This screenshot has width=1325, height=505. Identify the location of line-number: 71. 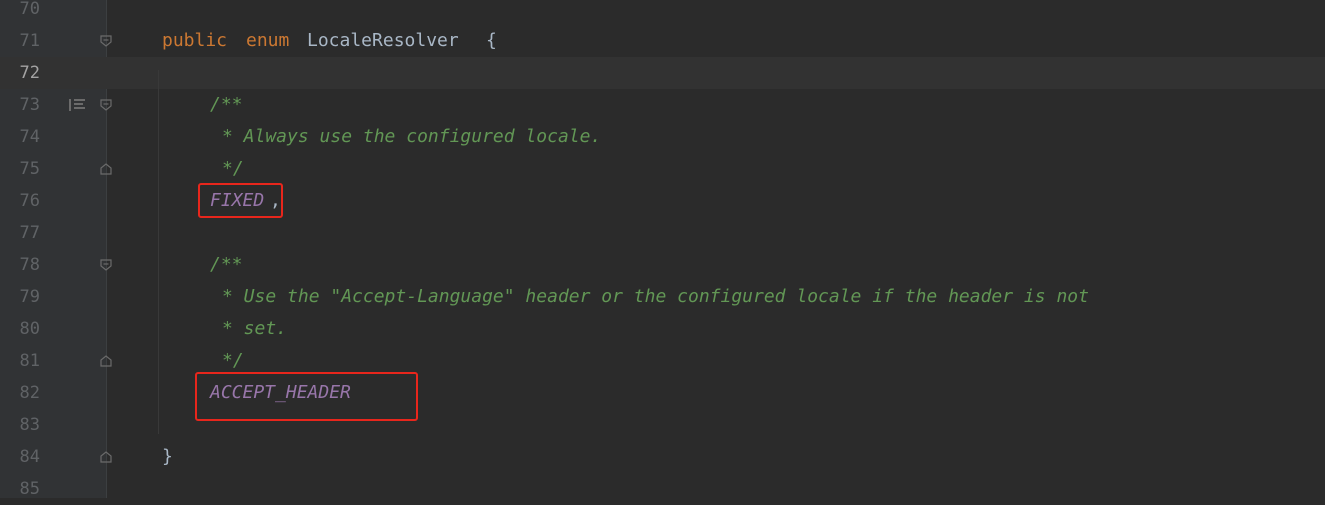
(29, 41).